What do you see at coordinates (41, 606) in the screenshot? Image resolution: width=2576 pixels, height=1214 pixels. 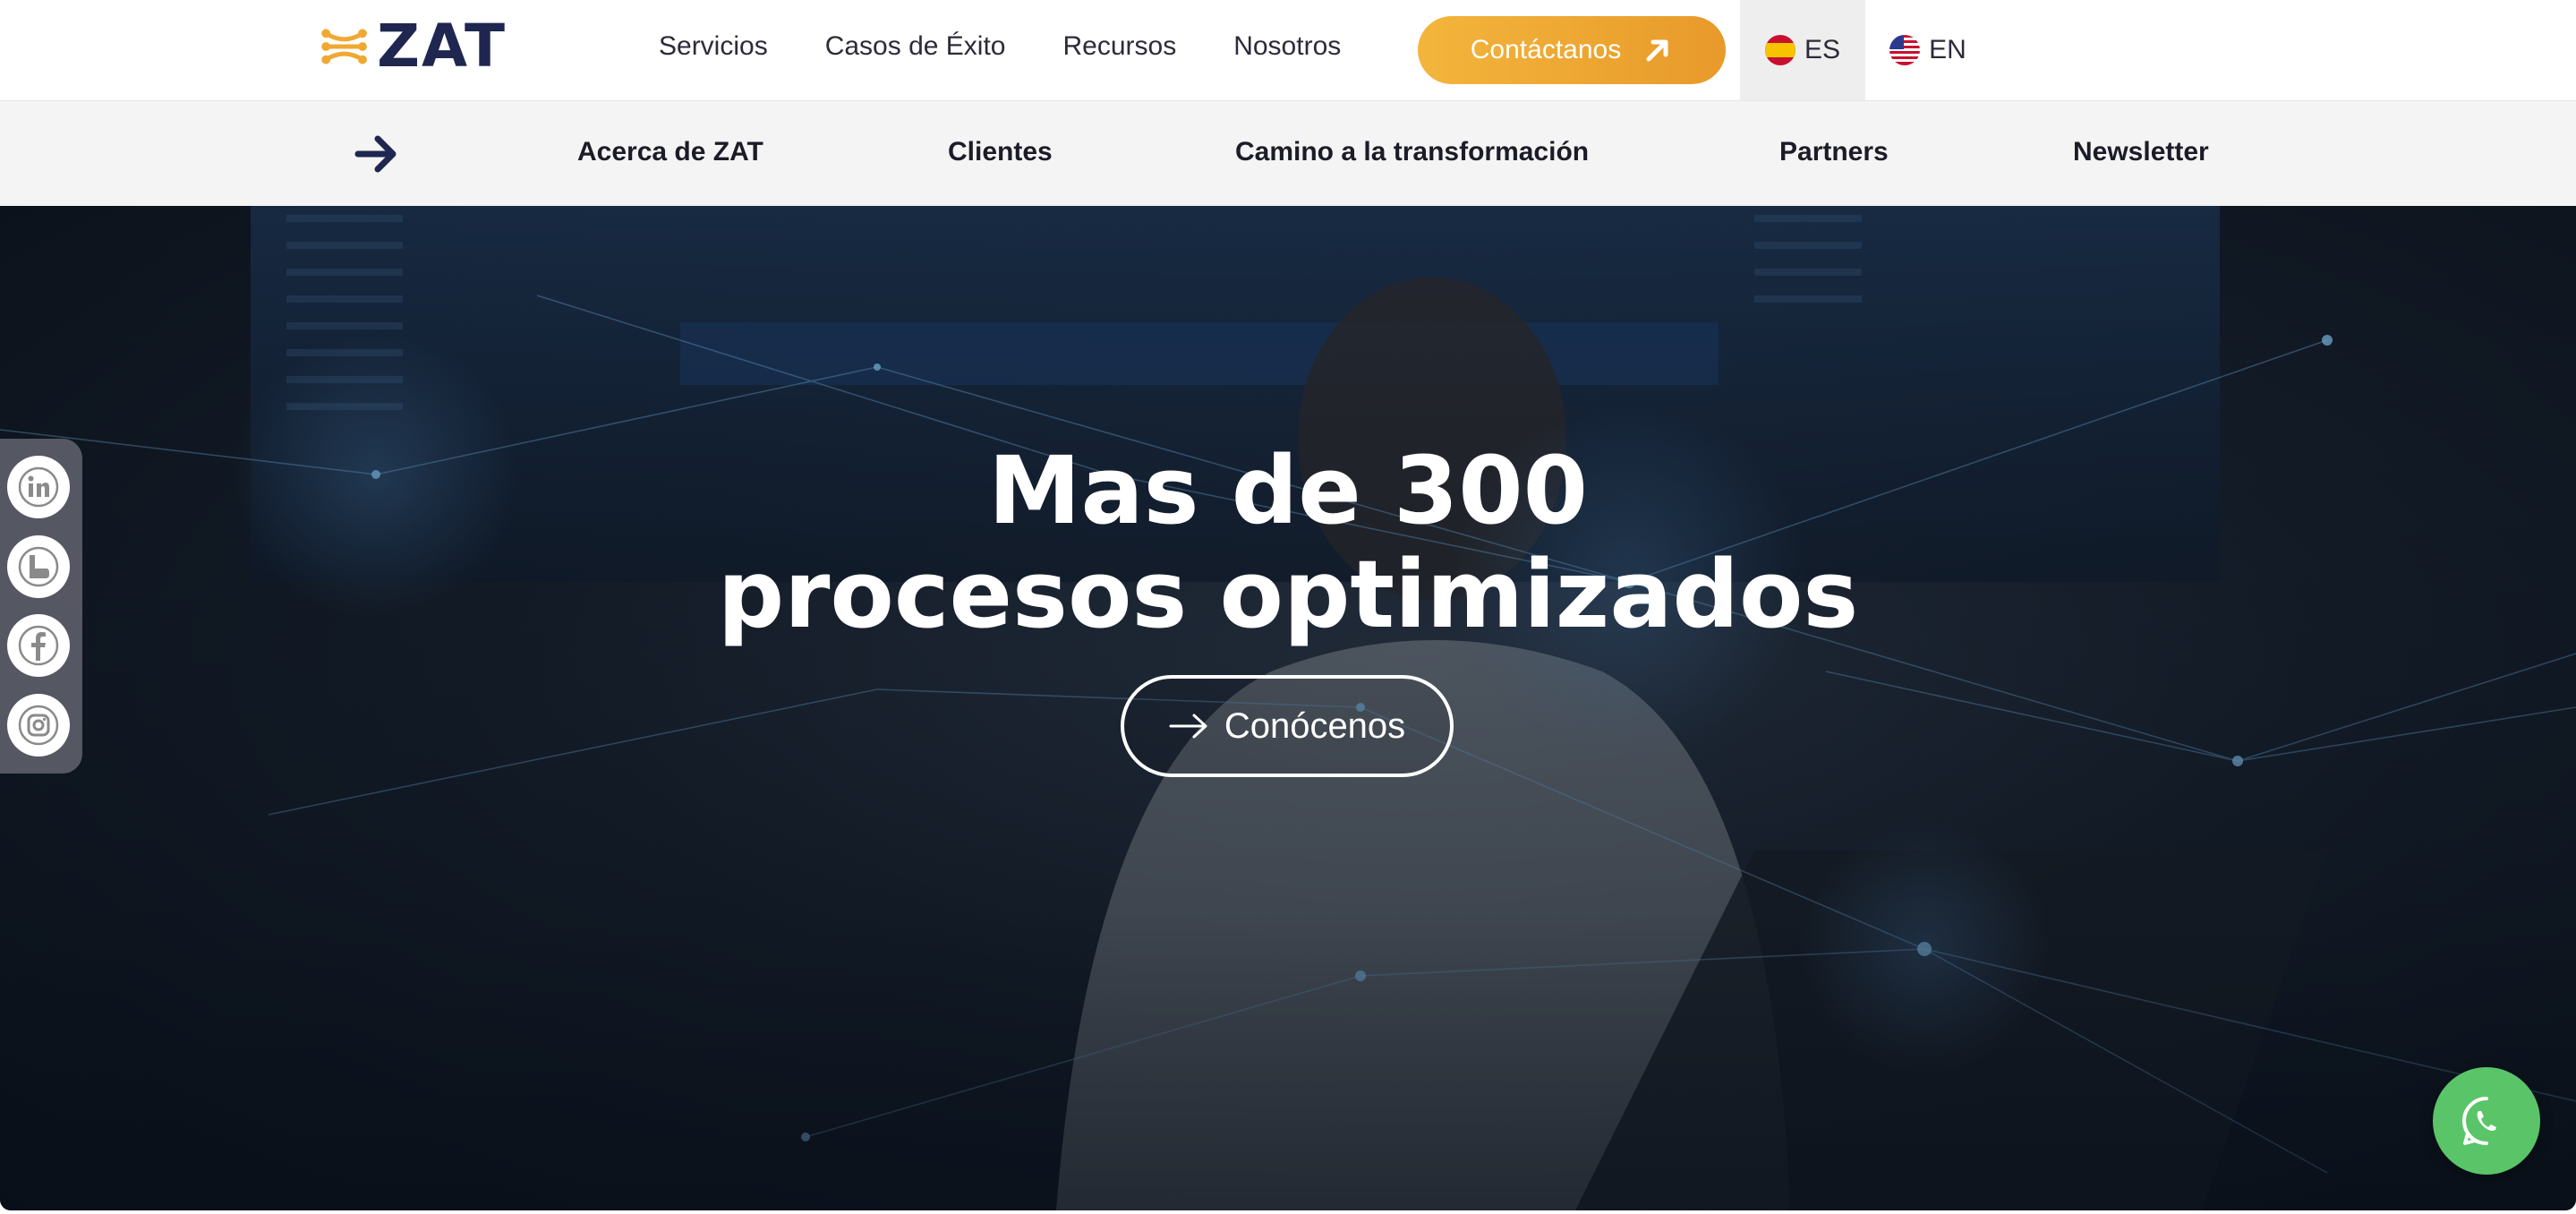 I see `social-sidebar` at bounding box center [41, 606].